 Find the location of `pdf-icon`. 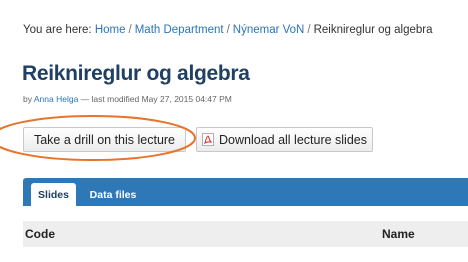

pdf-icon is located at coordinates (208, 139).